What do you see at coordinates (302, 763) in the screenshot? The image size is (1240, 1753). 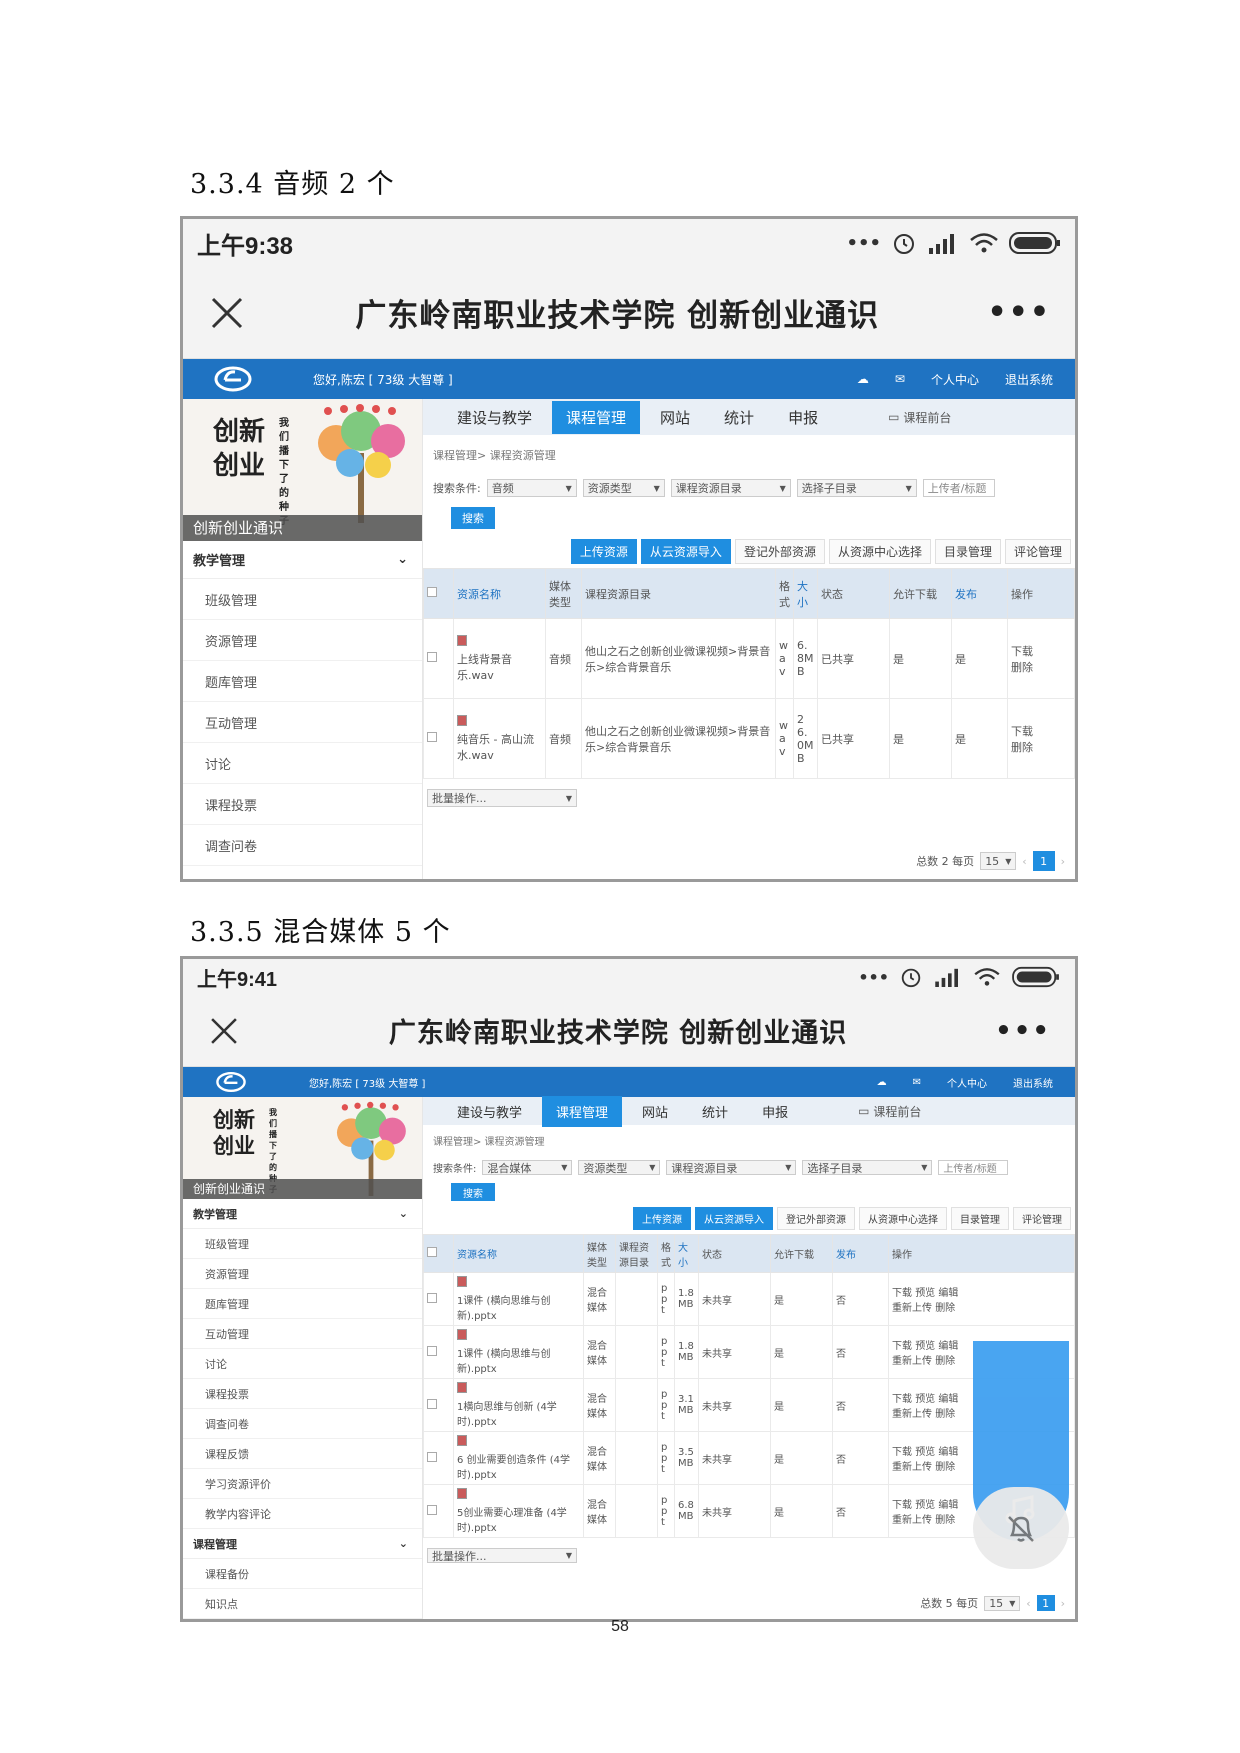 I see `sidebar-item-discussion: 讨论` at bounding box center [302, 763].